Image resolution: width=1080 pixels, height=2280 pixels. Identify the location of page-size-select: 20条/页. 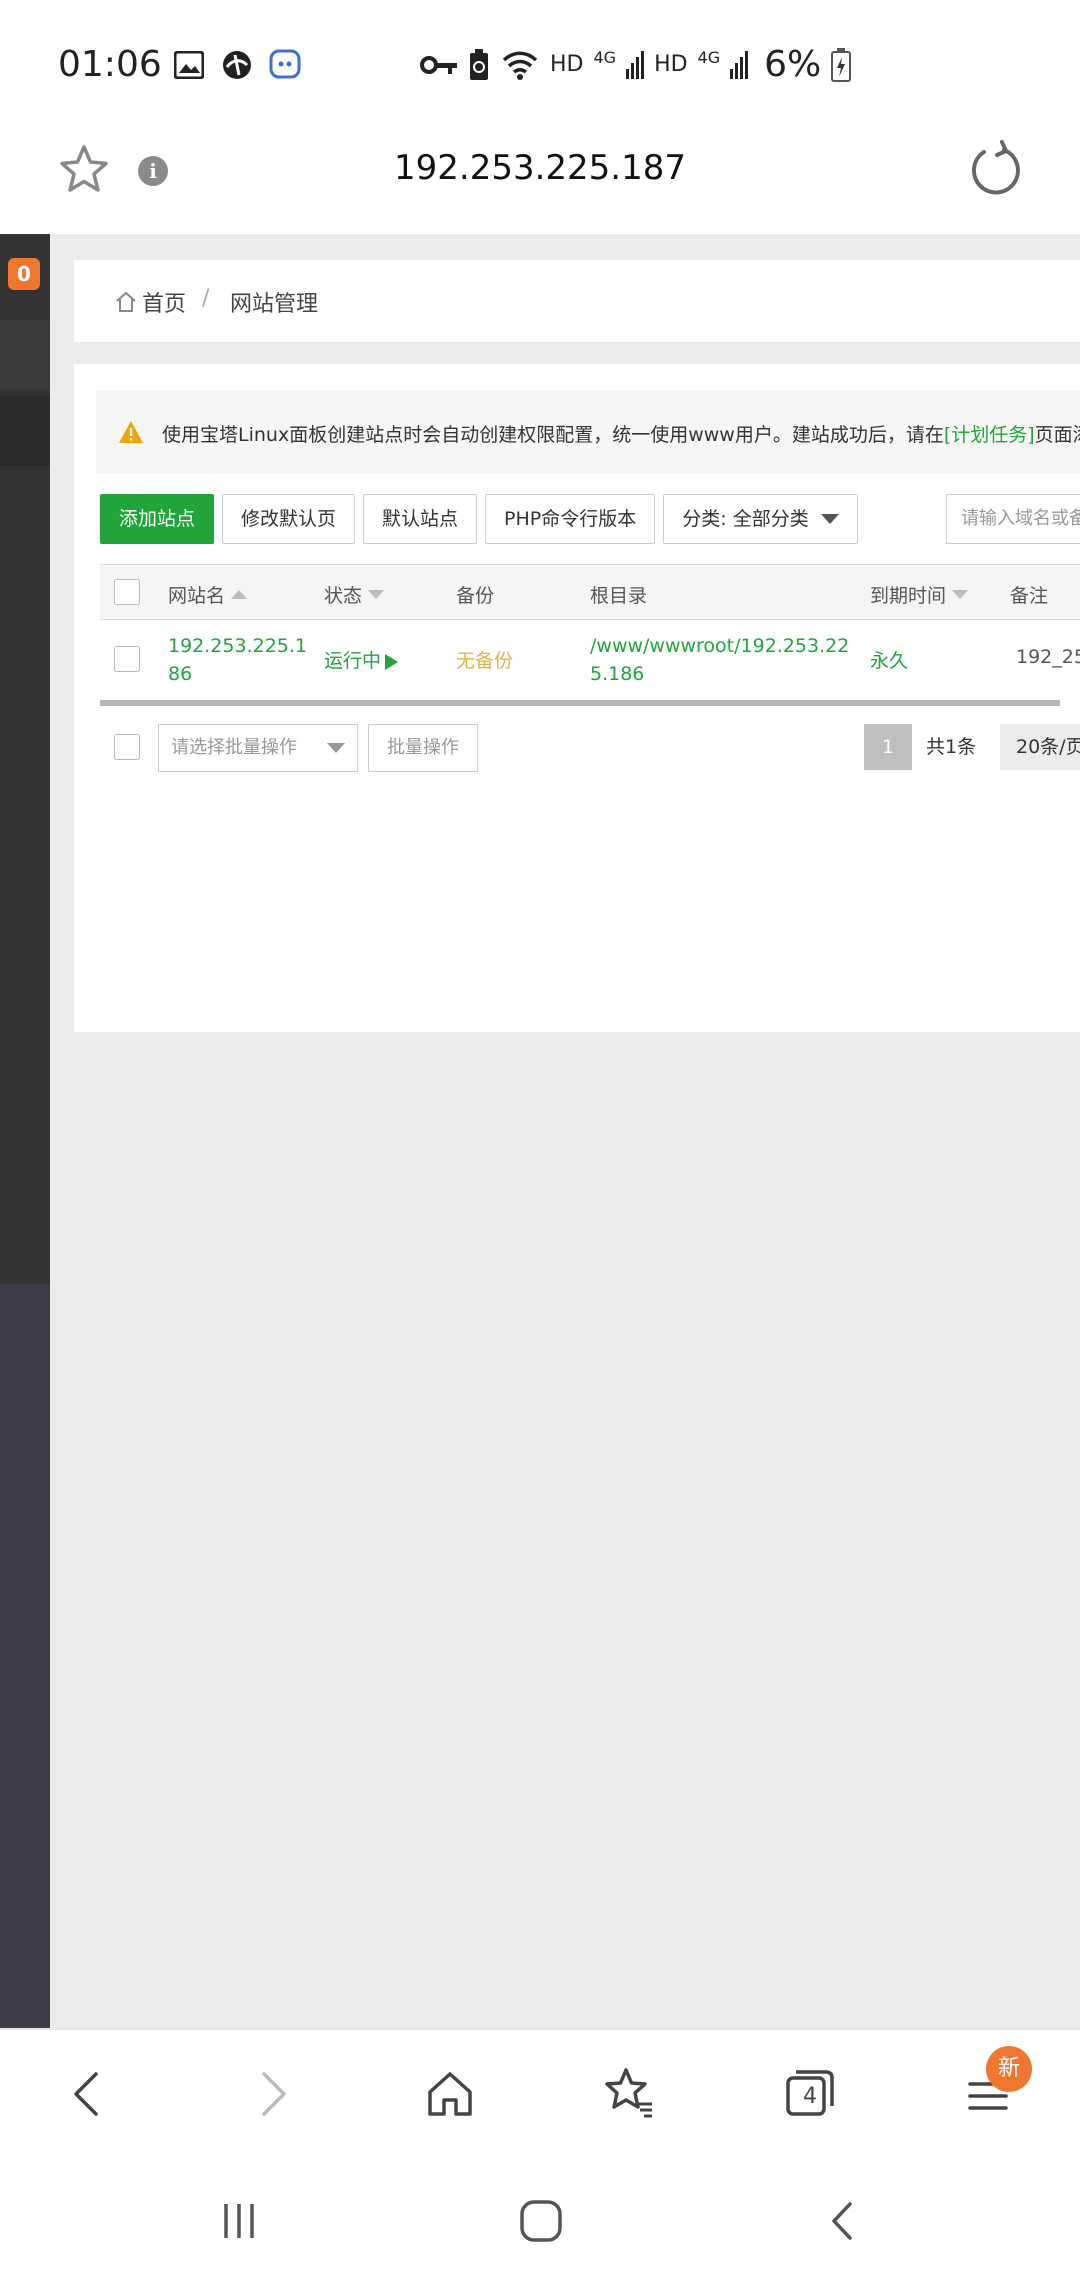
(1040, 747).